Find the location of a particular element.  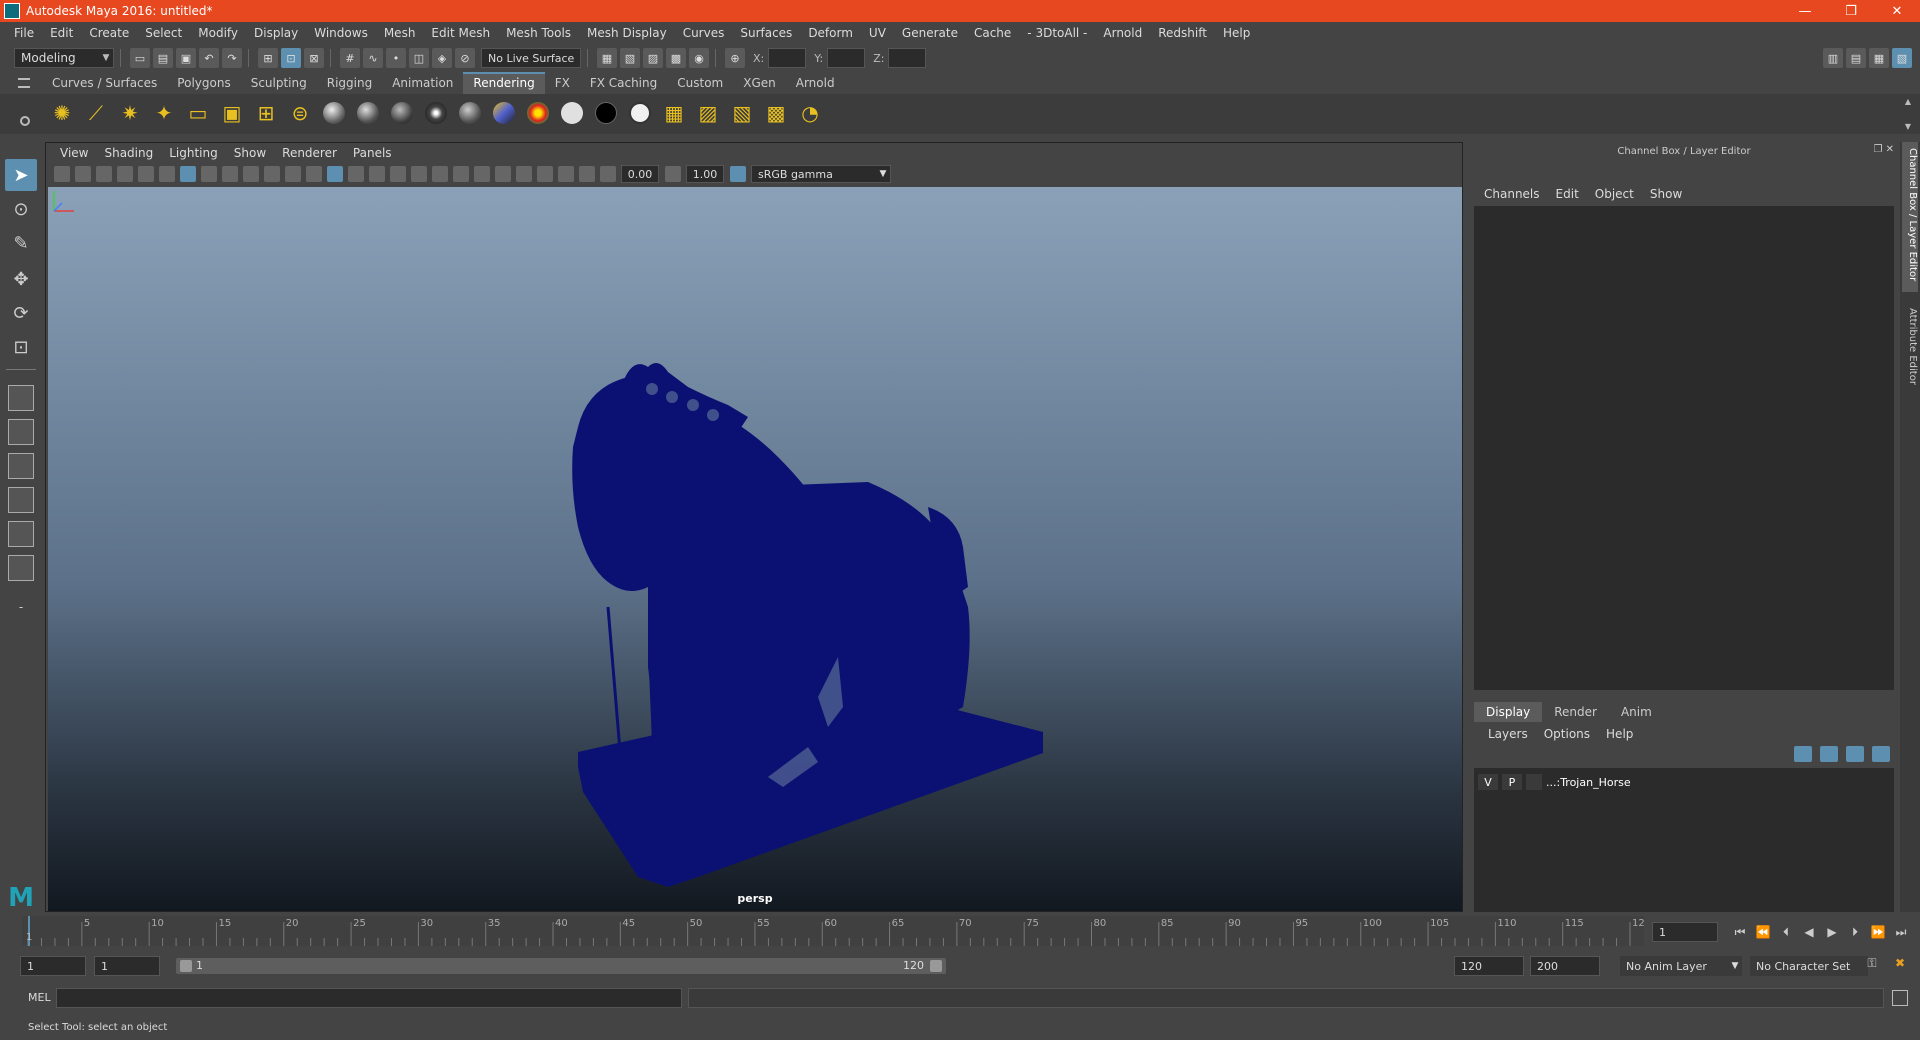

volume-light-icon: ▣ is located at coordinates (232, 113).